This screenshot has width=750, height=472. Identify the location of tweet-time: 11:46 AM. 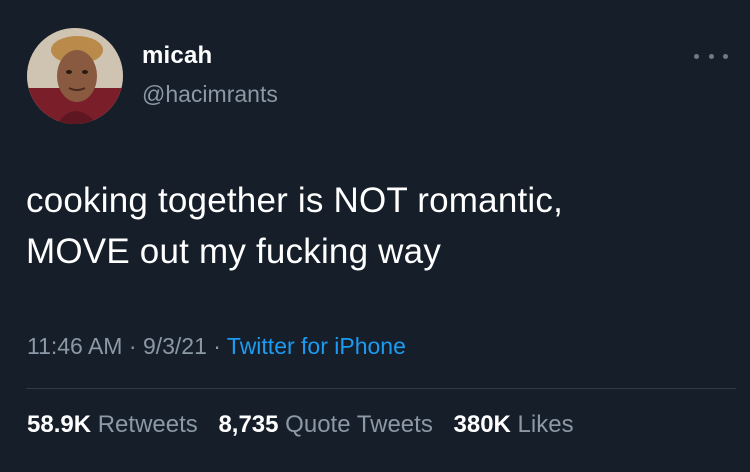
(74, 346).